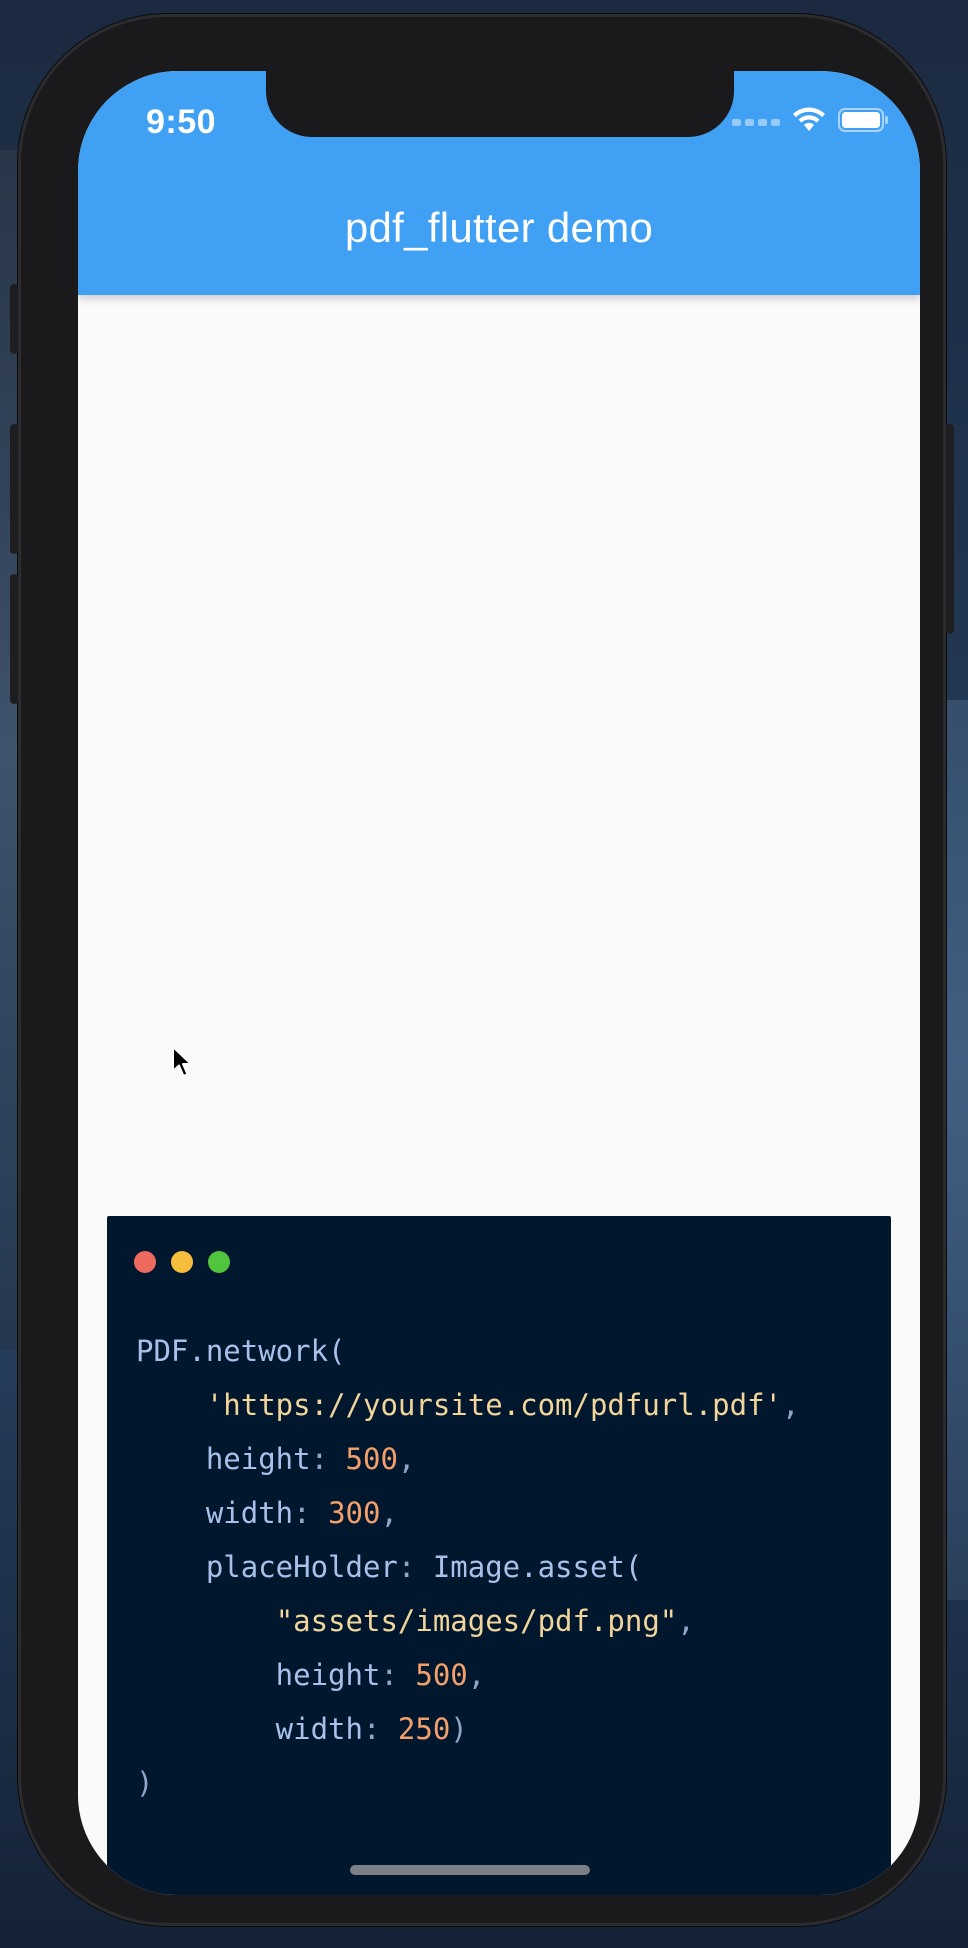  What do you see at coordinates (267, 1567) in the screenshot?
I see `code-token: placeHolder` at bounding box center [267, 1567].